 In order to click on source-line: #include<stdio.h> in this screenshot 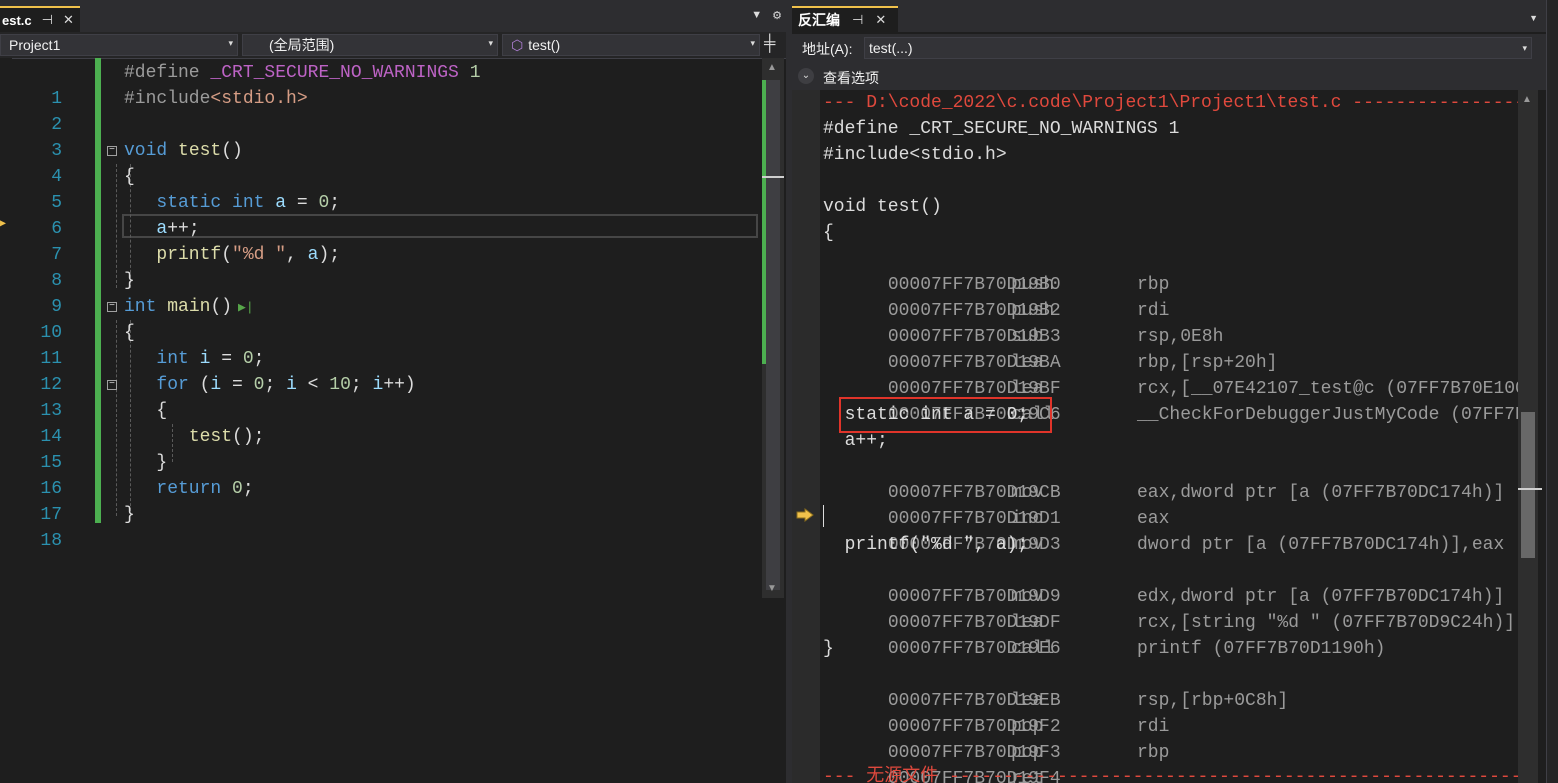, I will do `click(915, 155)`.